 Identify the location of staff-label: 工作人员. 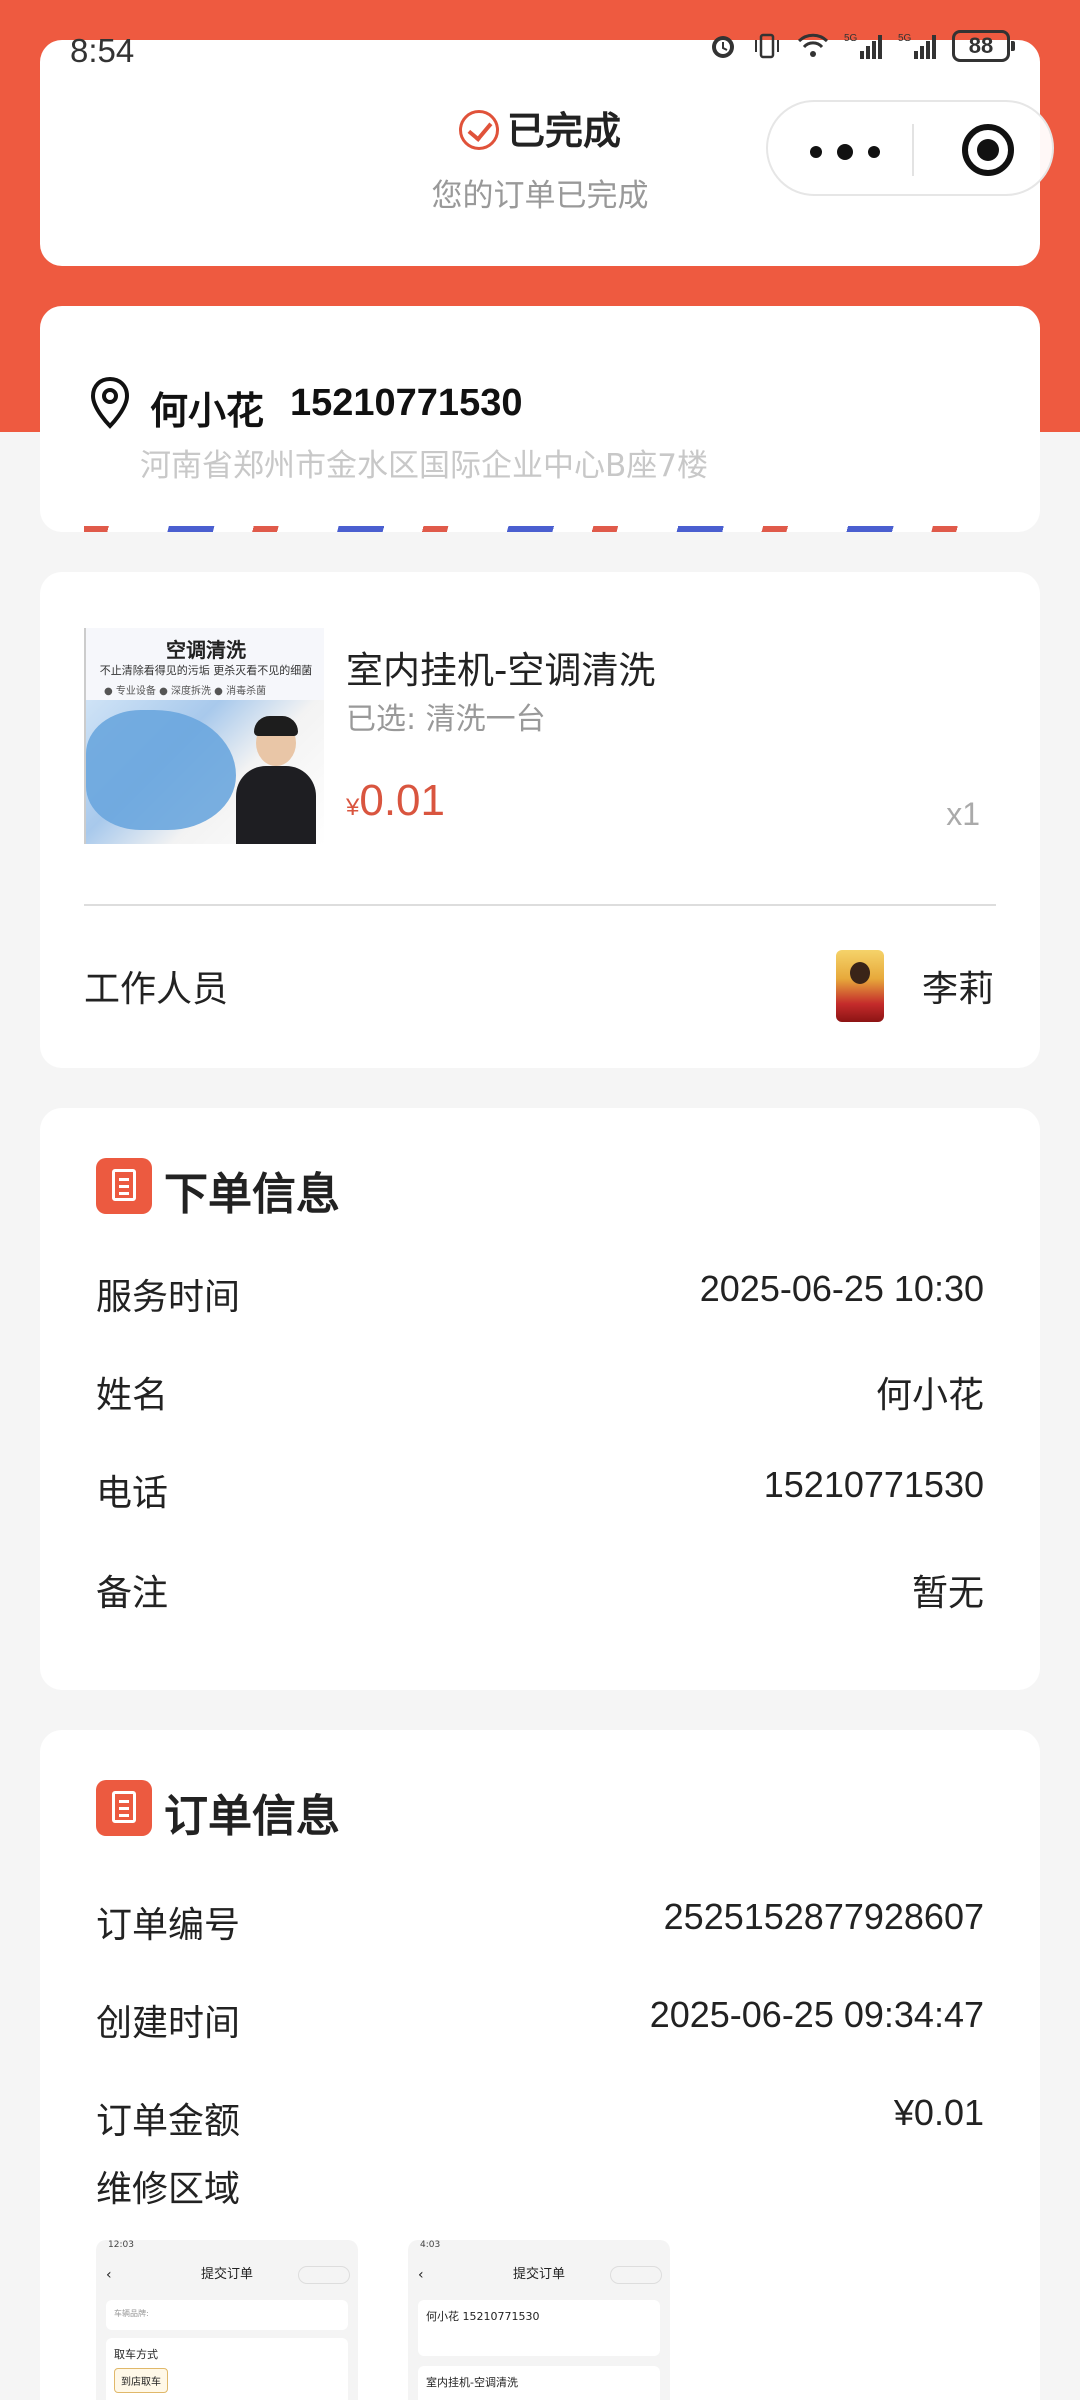
(156, 989).